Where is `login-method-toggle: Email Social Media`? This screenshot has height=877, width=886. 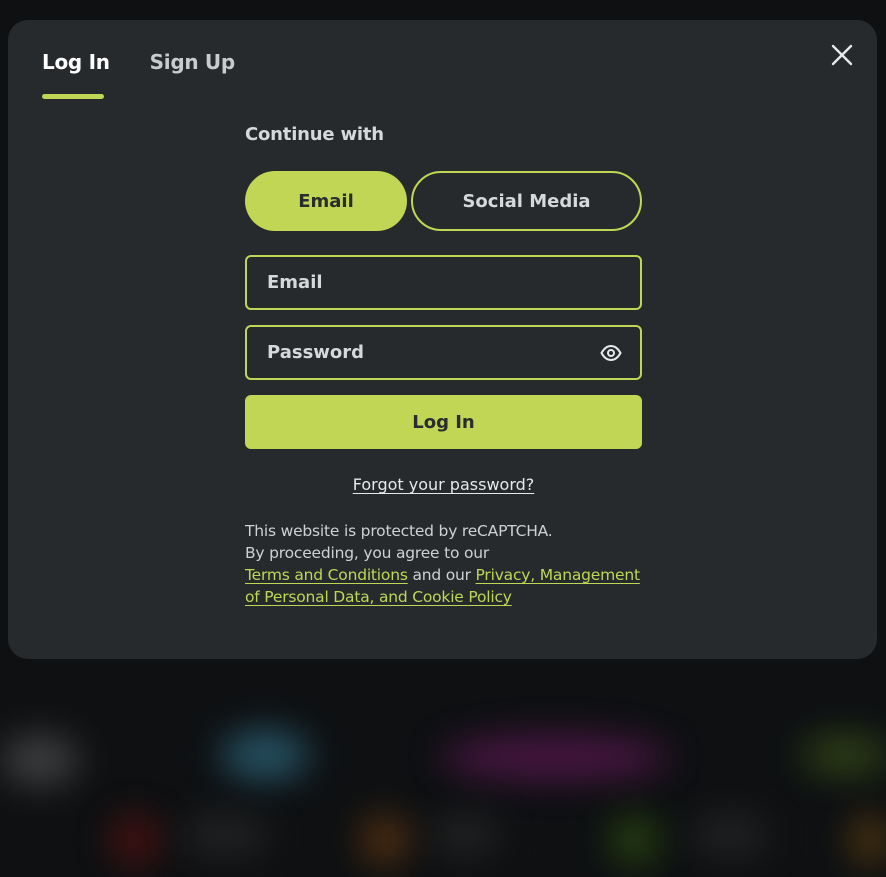 login-method-toggle: Email Social Media is located at coordinates (443, 201).